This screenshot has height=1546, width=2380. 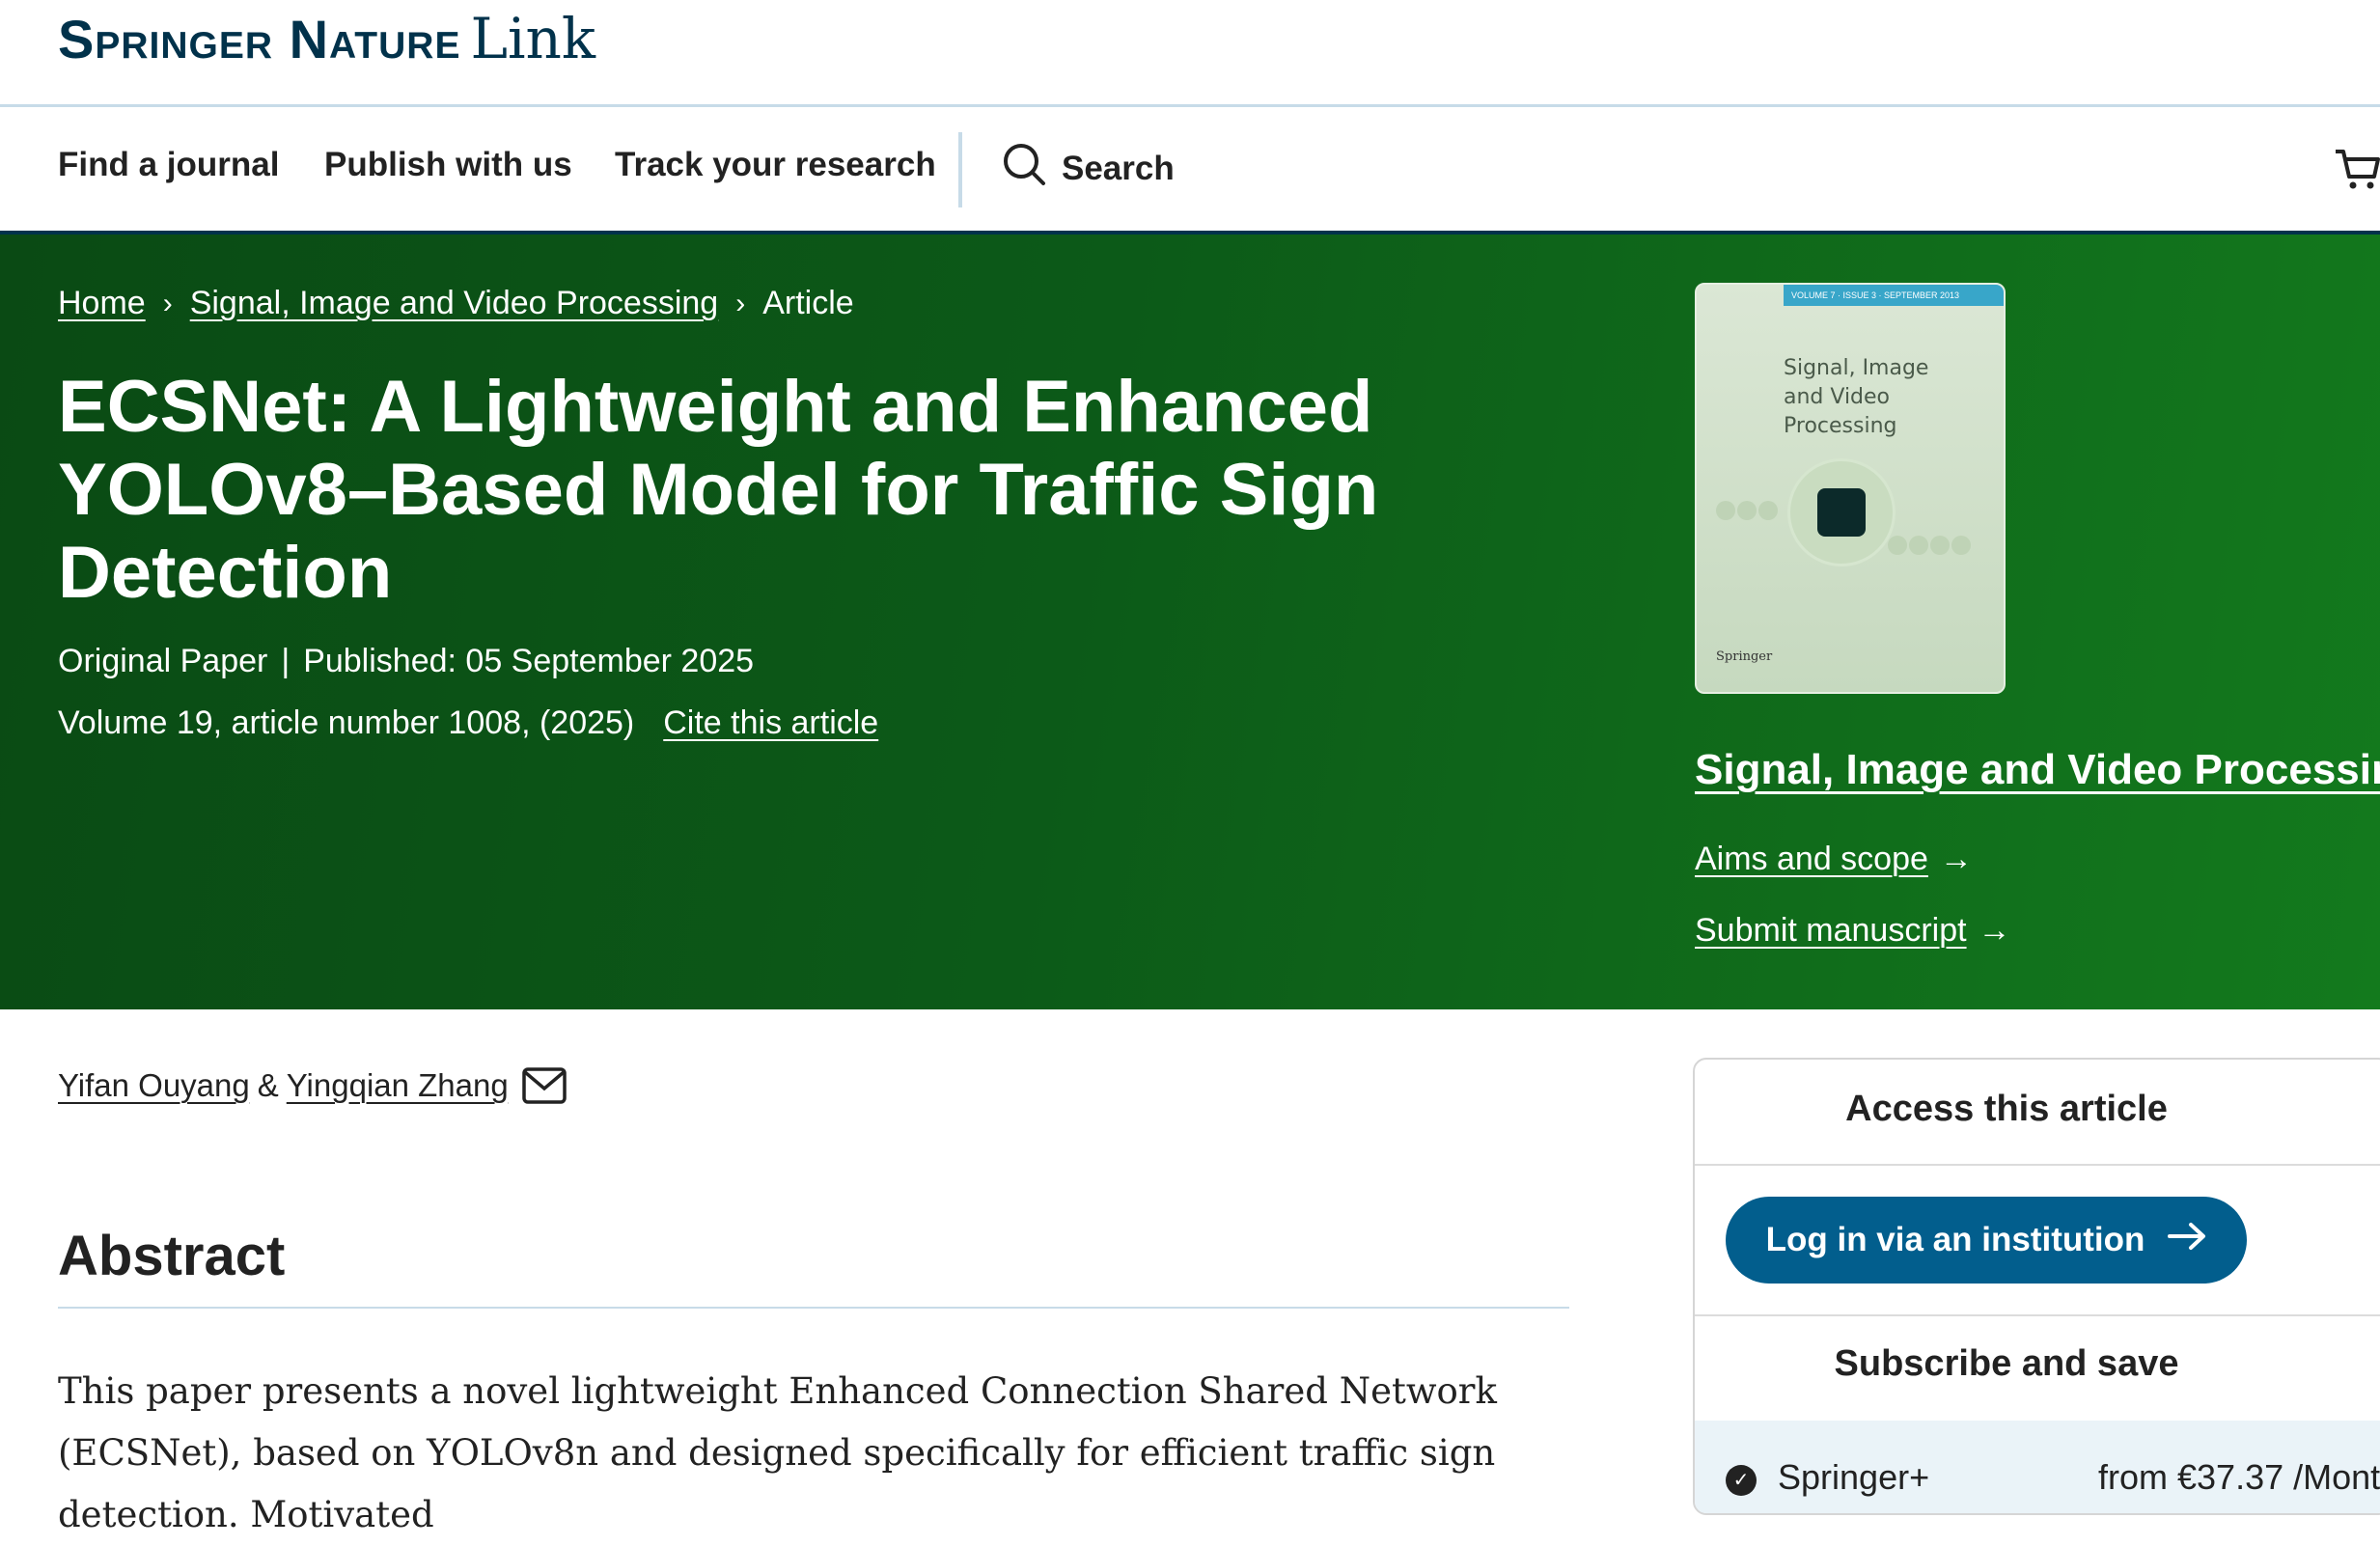 I want to click on checkmark-icon: ✓, so click(x=1742, y=1481).